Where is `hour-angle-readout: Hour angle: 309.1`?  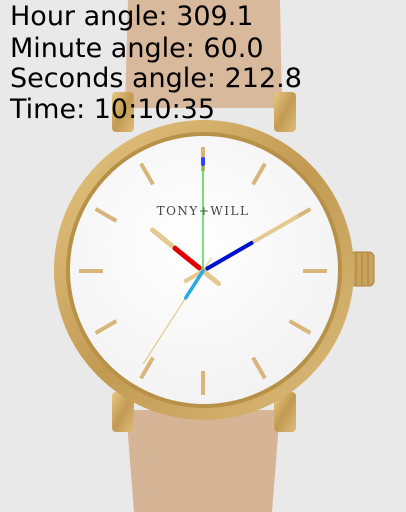 hour-angle-readout: Hour angle: 309.1 is located at coordinates (132, 16).